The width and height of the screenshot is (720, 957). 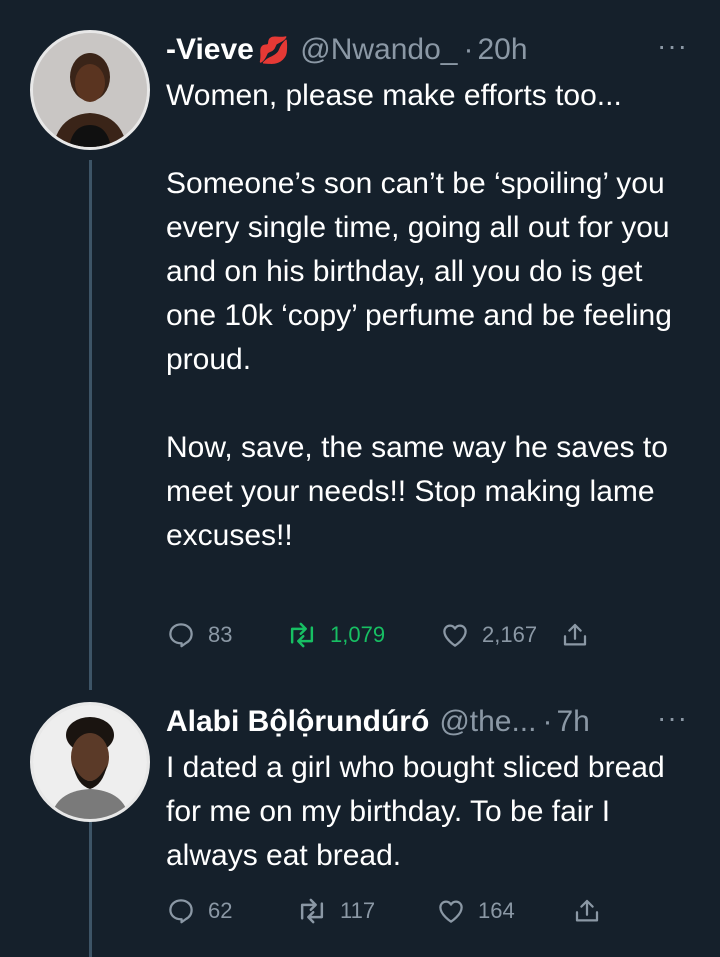 What do you see at coordinates (378, 50) in the screenshot?
I see `user-handle: @Nwando_` at bounding box center [378, 50].